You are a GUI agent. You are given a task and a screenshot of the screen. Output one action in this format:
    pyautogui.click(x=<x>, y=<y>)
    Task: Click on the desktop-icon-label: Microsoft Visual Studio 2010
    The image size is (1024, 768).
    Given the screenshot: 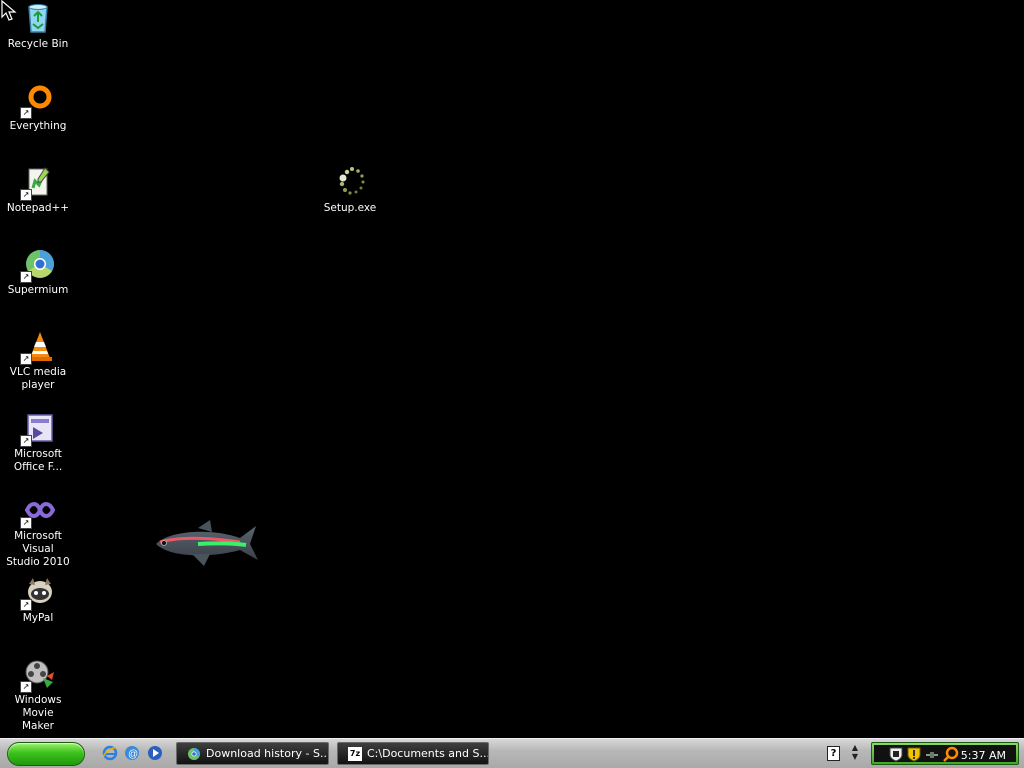 What is the action you would take?
    pyautogui.click(x=38, y=549)
    